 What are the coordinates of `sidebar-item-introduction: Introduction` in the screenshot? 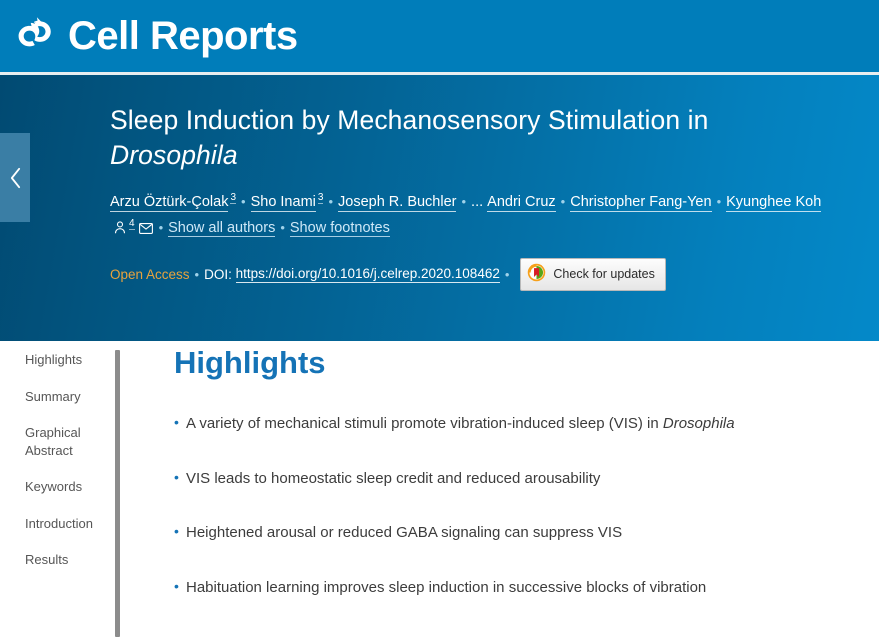 It's located at (67, 524).